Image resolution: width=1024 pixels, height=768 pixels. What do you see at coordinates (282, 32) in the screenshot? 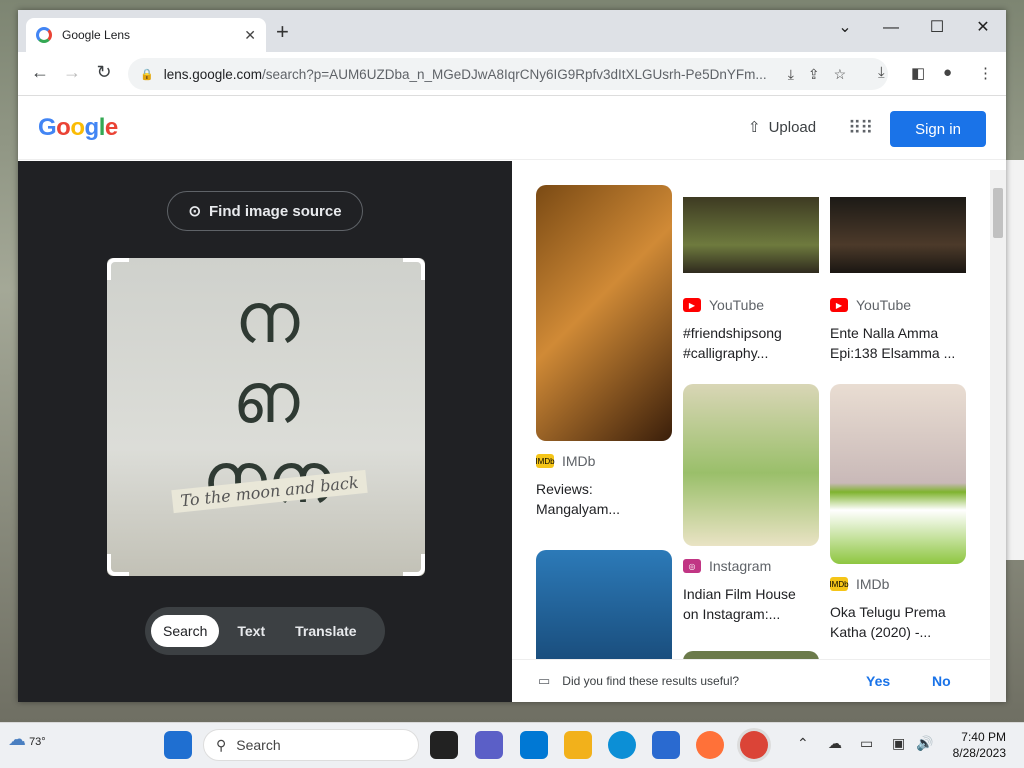
I see `new-tab-button: +` at bounding box center [282, 32].